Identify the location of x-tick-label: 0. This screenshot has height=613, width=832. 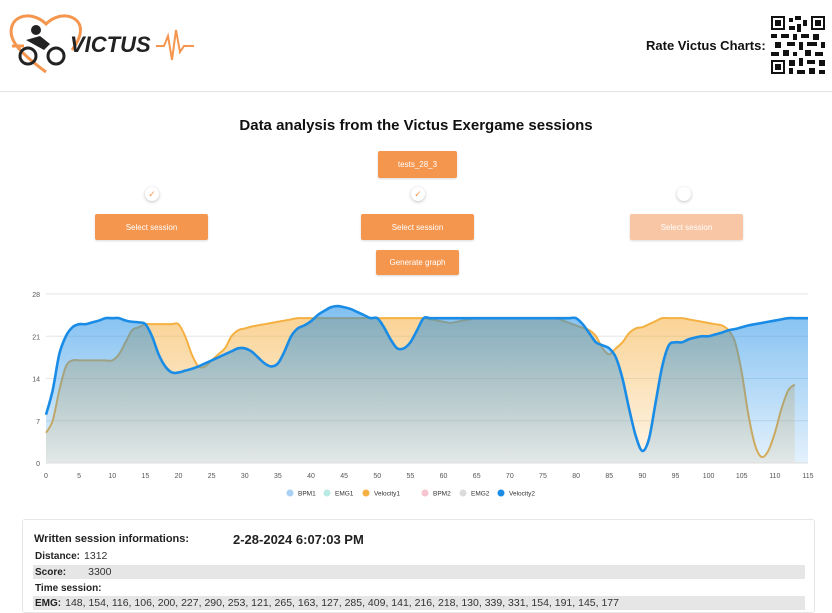
(46, 476).